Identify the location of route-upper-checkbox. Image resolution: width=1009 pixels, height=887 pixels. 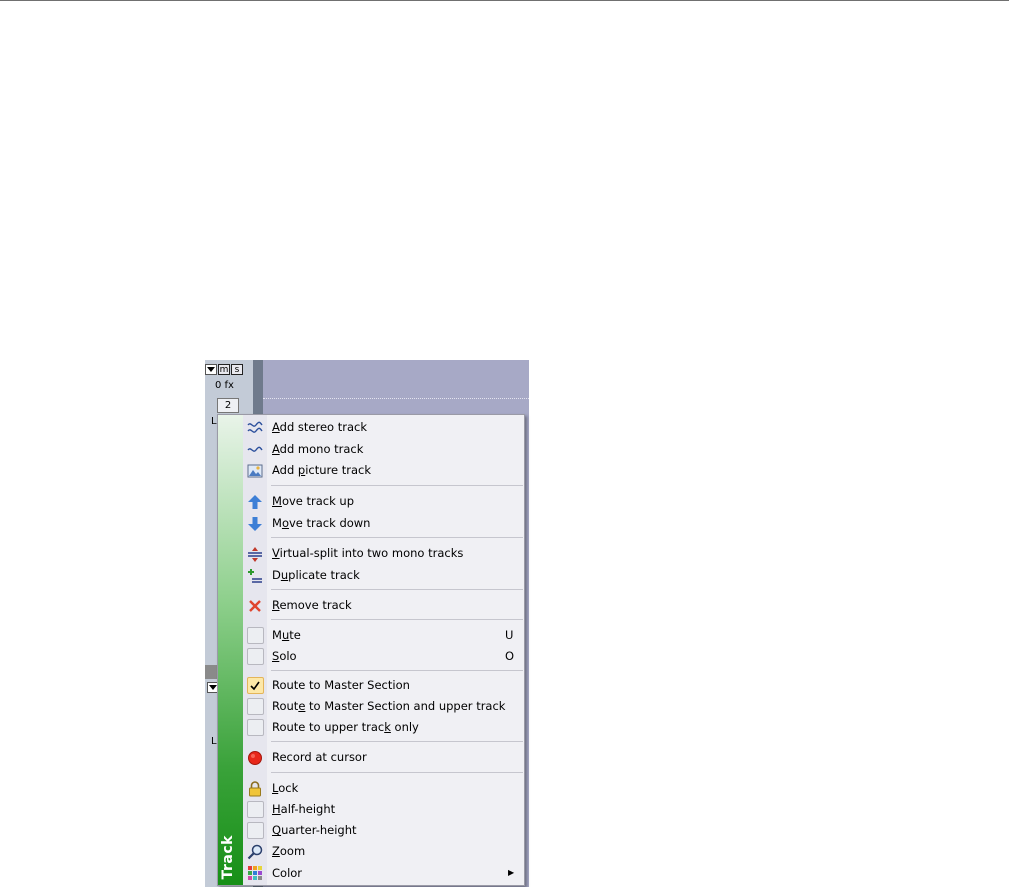
(255, 727).